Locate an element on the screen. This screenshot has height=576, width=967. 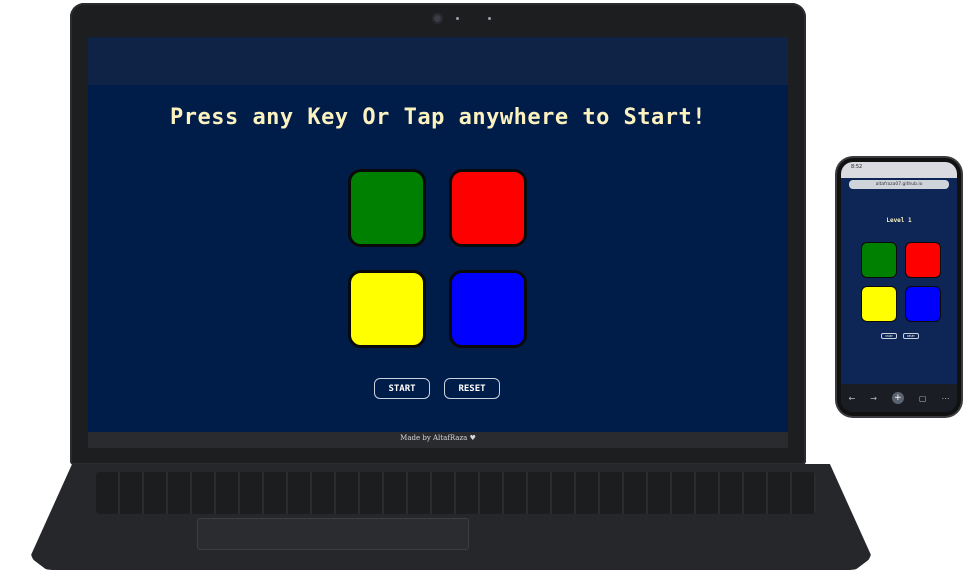
back-icon: ← is located at coordinates (852, 398).